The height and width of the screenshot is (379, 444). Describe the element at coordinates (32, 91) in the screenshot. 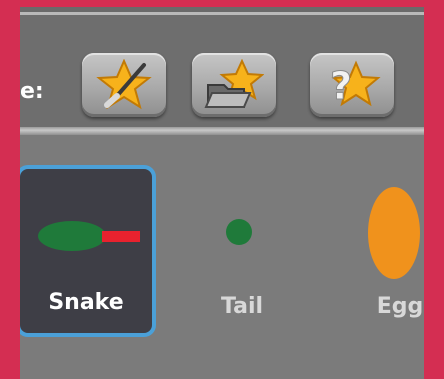

I see `toolbar-label: e:` at that location.